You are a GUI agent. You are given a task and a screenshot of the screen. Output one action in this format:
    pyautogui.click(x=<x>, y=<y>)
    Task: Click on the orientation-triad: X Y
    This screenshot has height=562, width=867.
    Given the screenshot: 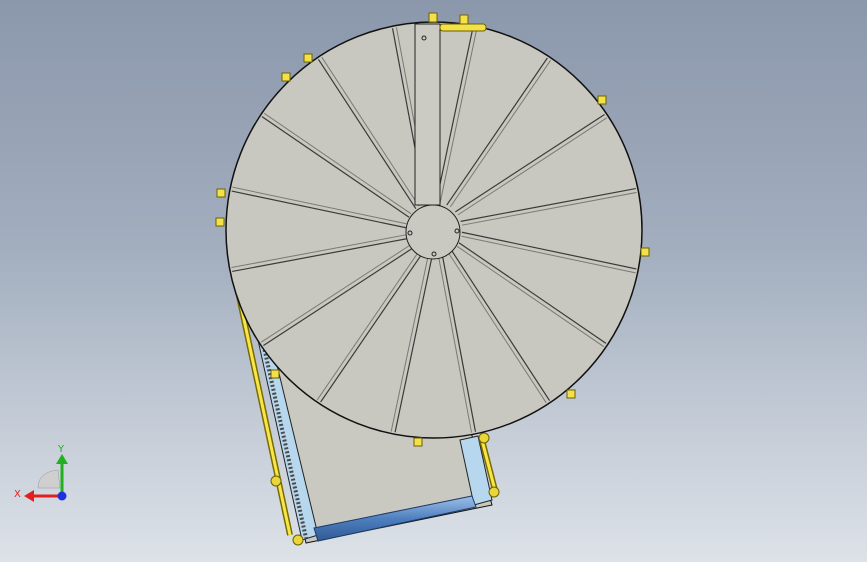 What is the action you would take?
    pyautogui.click(x=45, y=475)
    